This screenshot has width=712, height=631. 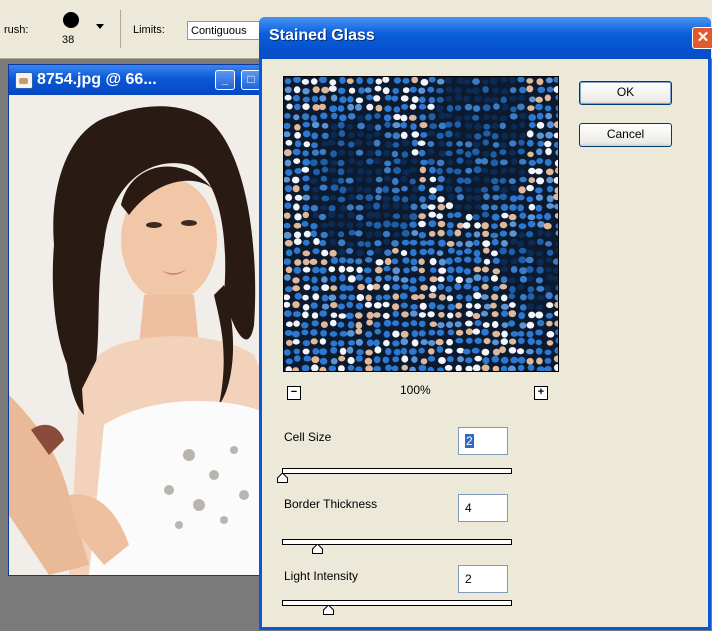 I want to click on brush-preview-icon, so click(x=71, y=20).